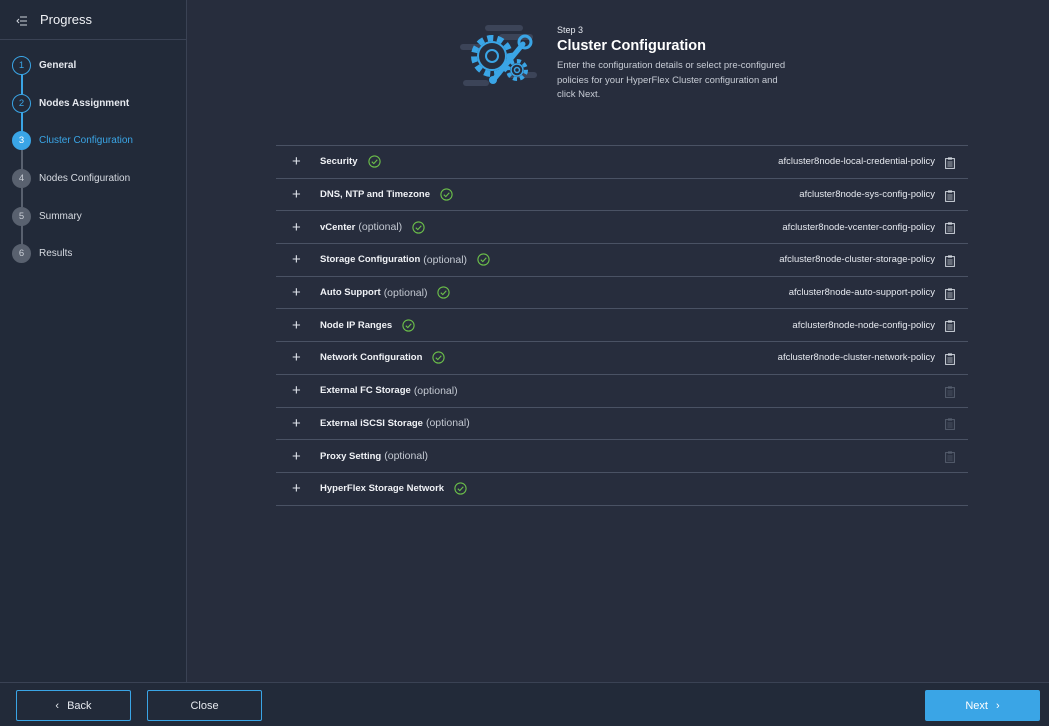 Image resolution: width=1049 pixels, height=726 pixels. Describe the element at coordinates (93, 179) in the screenshot. I see `step-item-4: 4 Nodes Configuration` at that location.